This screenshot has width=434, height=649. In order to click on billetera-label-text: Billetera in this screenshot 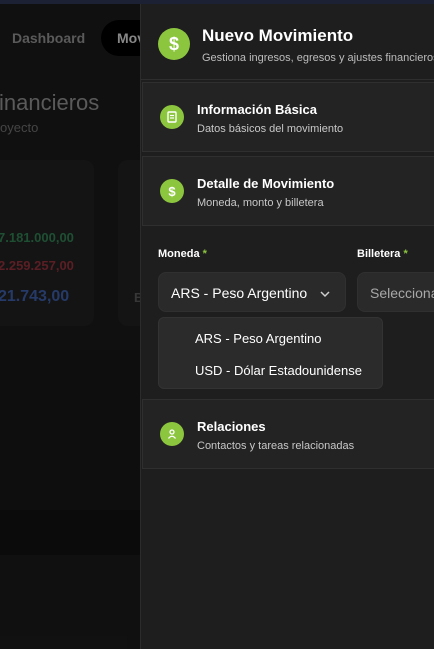, I will do `click(379, 254)`.